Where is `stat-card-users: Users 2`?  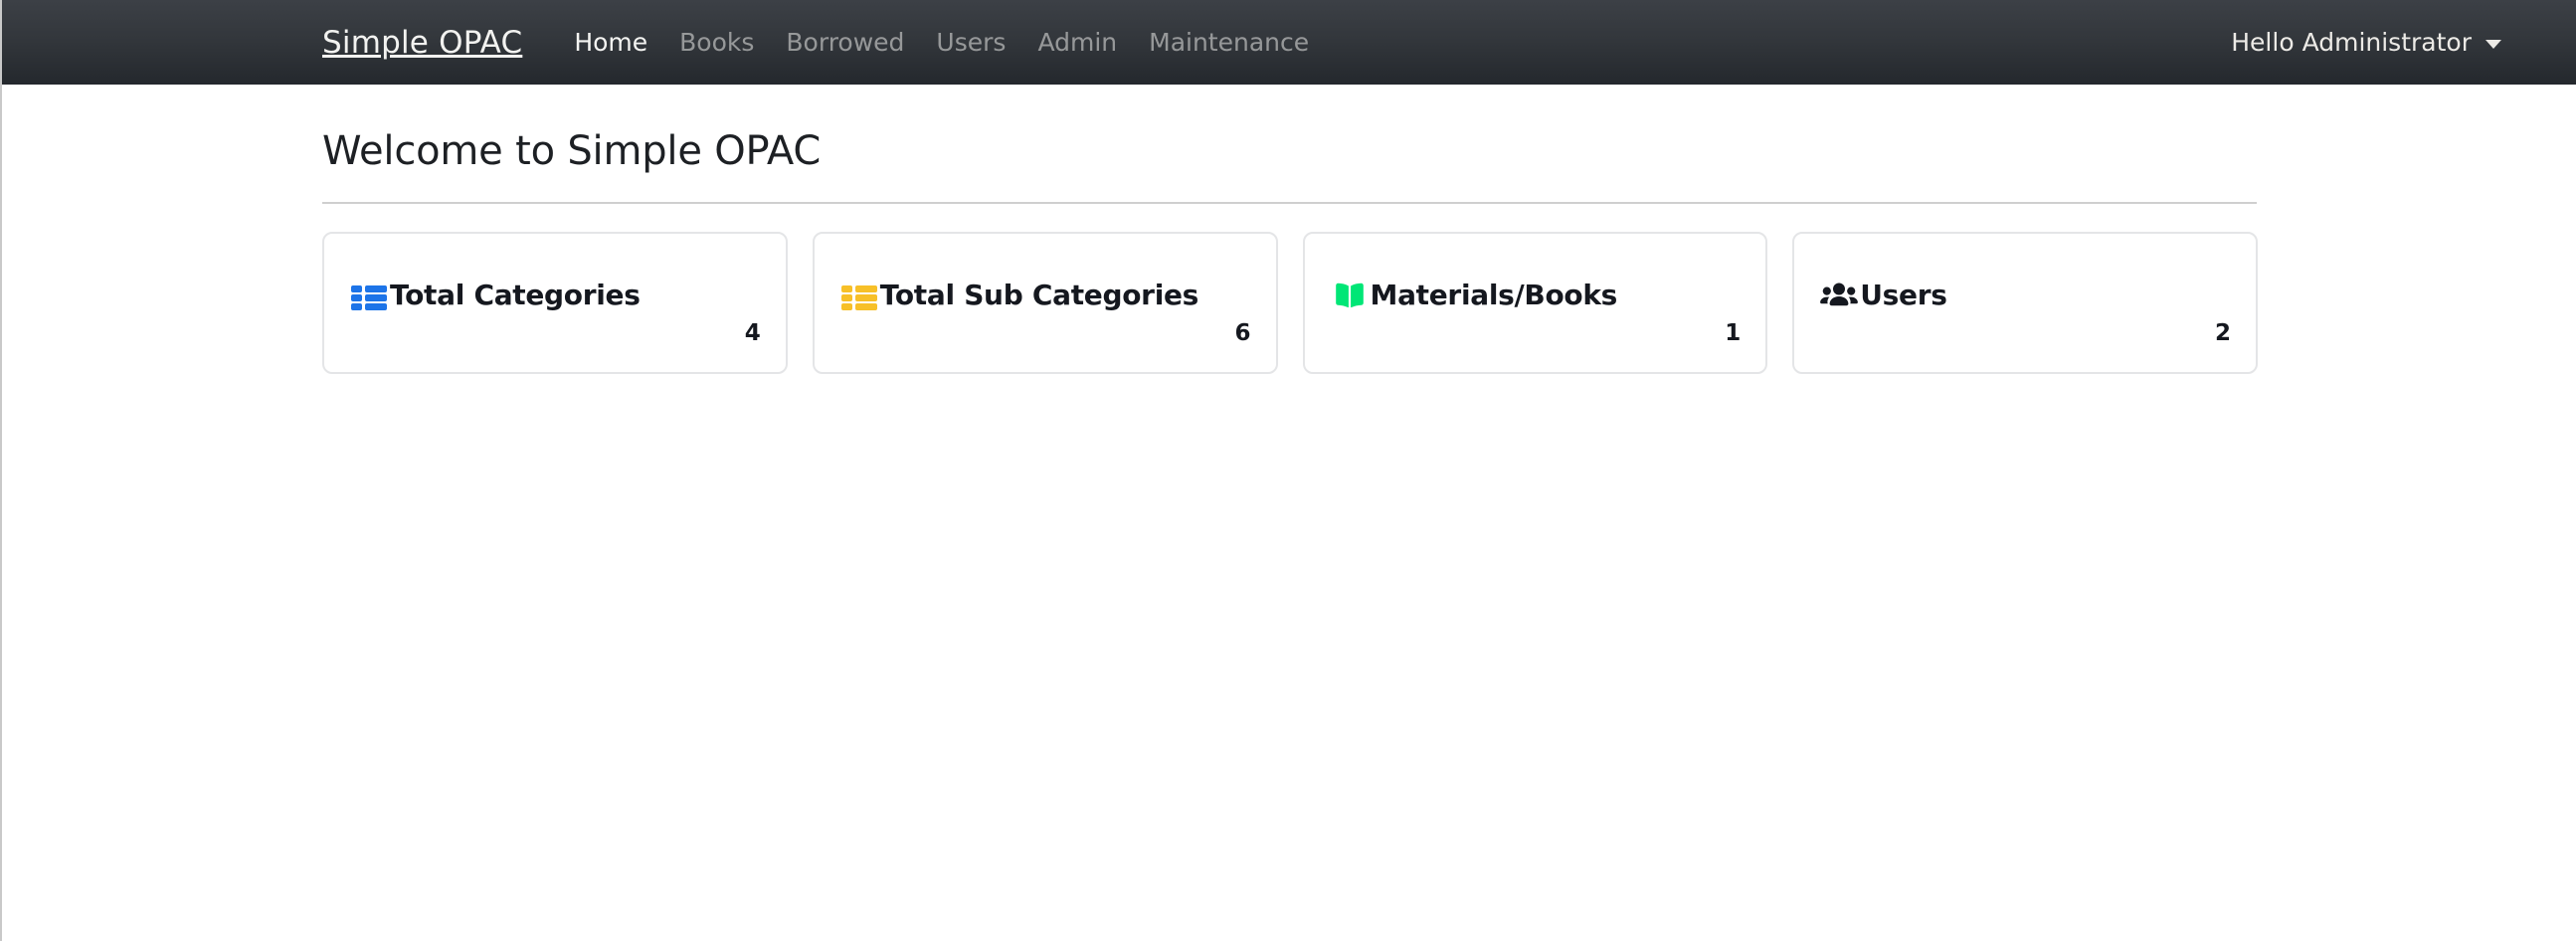
stat-card-users: Users 2 is located at coordinates (2025, 303).